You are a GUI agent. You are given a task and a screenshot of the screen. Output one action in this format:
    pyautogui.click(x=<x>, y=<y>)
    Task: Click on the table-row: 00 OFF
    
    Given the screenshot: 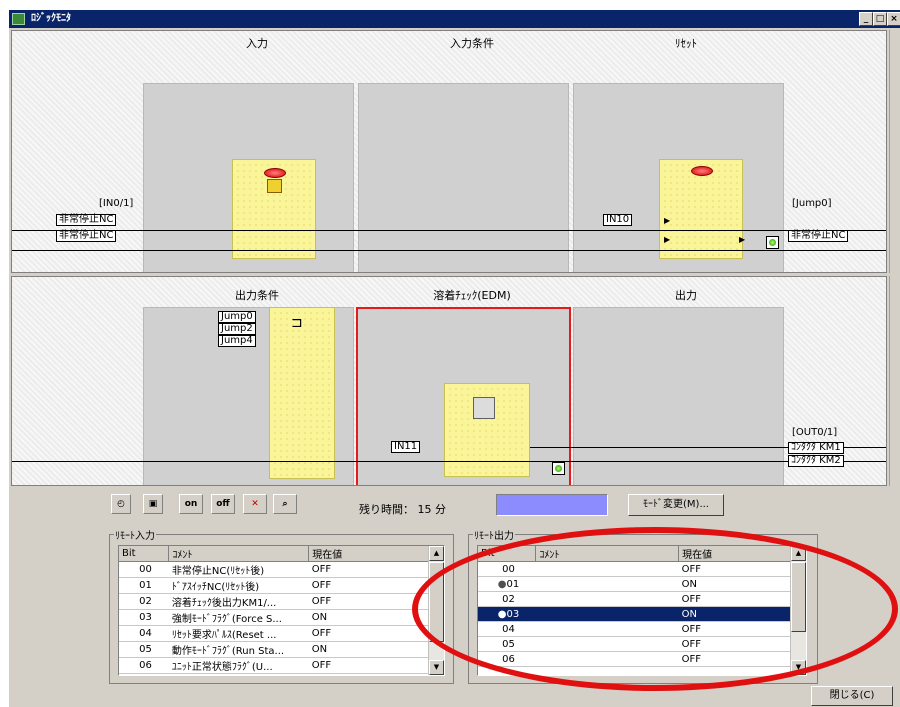 What is the action you would take?
    pyautogui.click(x=634, y=569)
    